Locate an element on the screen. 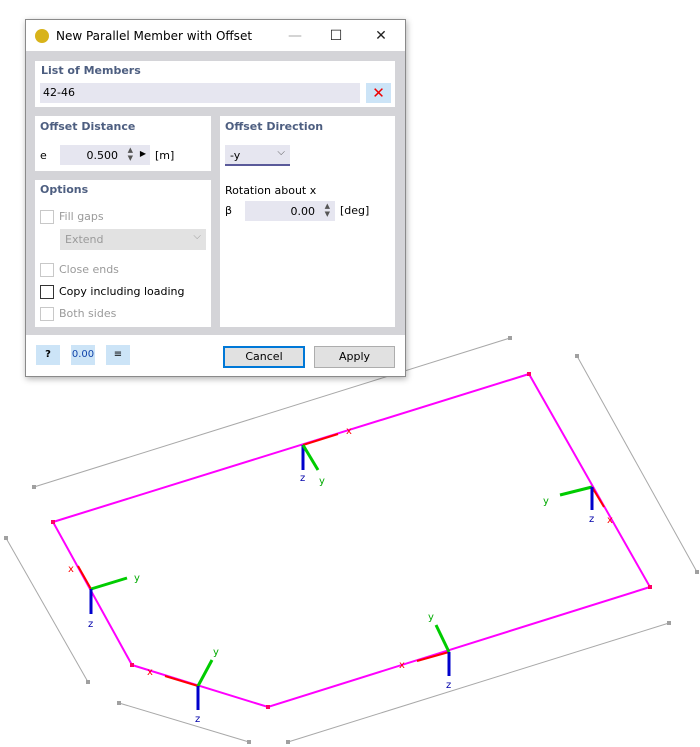  rotation-unit: [deg] is located at coordinates (355, 210).